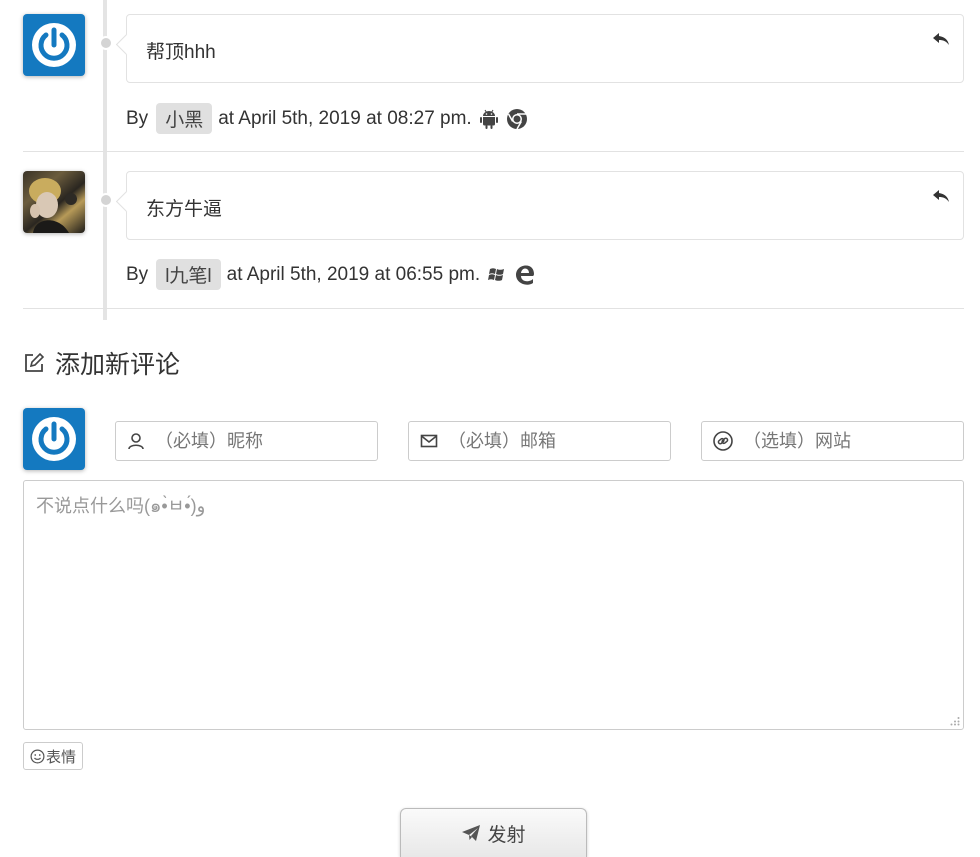 Image resolution: width=980 pixels, height=857 pixels. What do you see at coordinates (843, 441) in the screenshot?
I see `url-input` at bounding box center [843, 441].